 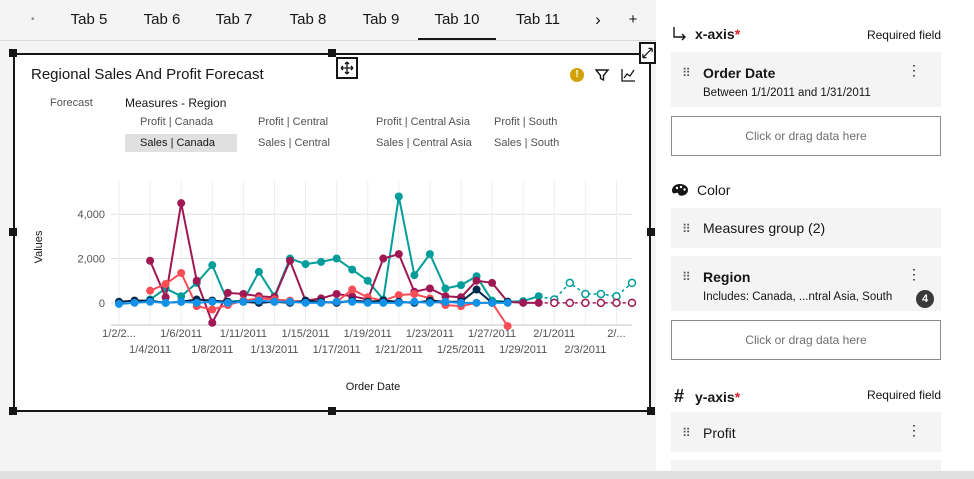 I want to click on xaxis-icon, so click(x=679, y=34).